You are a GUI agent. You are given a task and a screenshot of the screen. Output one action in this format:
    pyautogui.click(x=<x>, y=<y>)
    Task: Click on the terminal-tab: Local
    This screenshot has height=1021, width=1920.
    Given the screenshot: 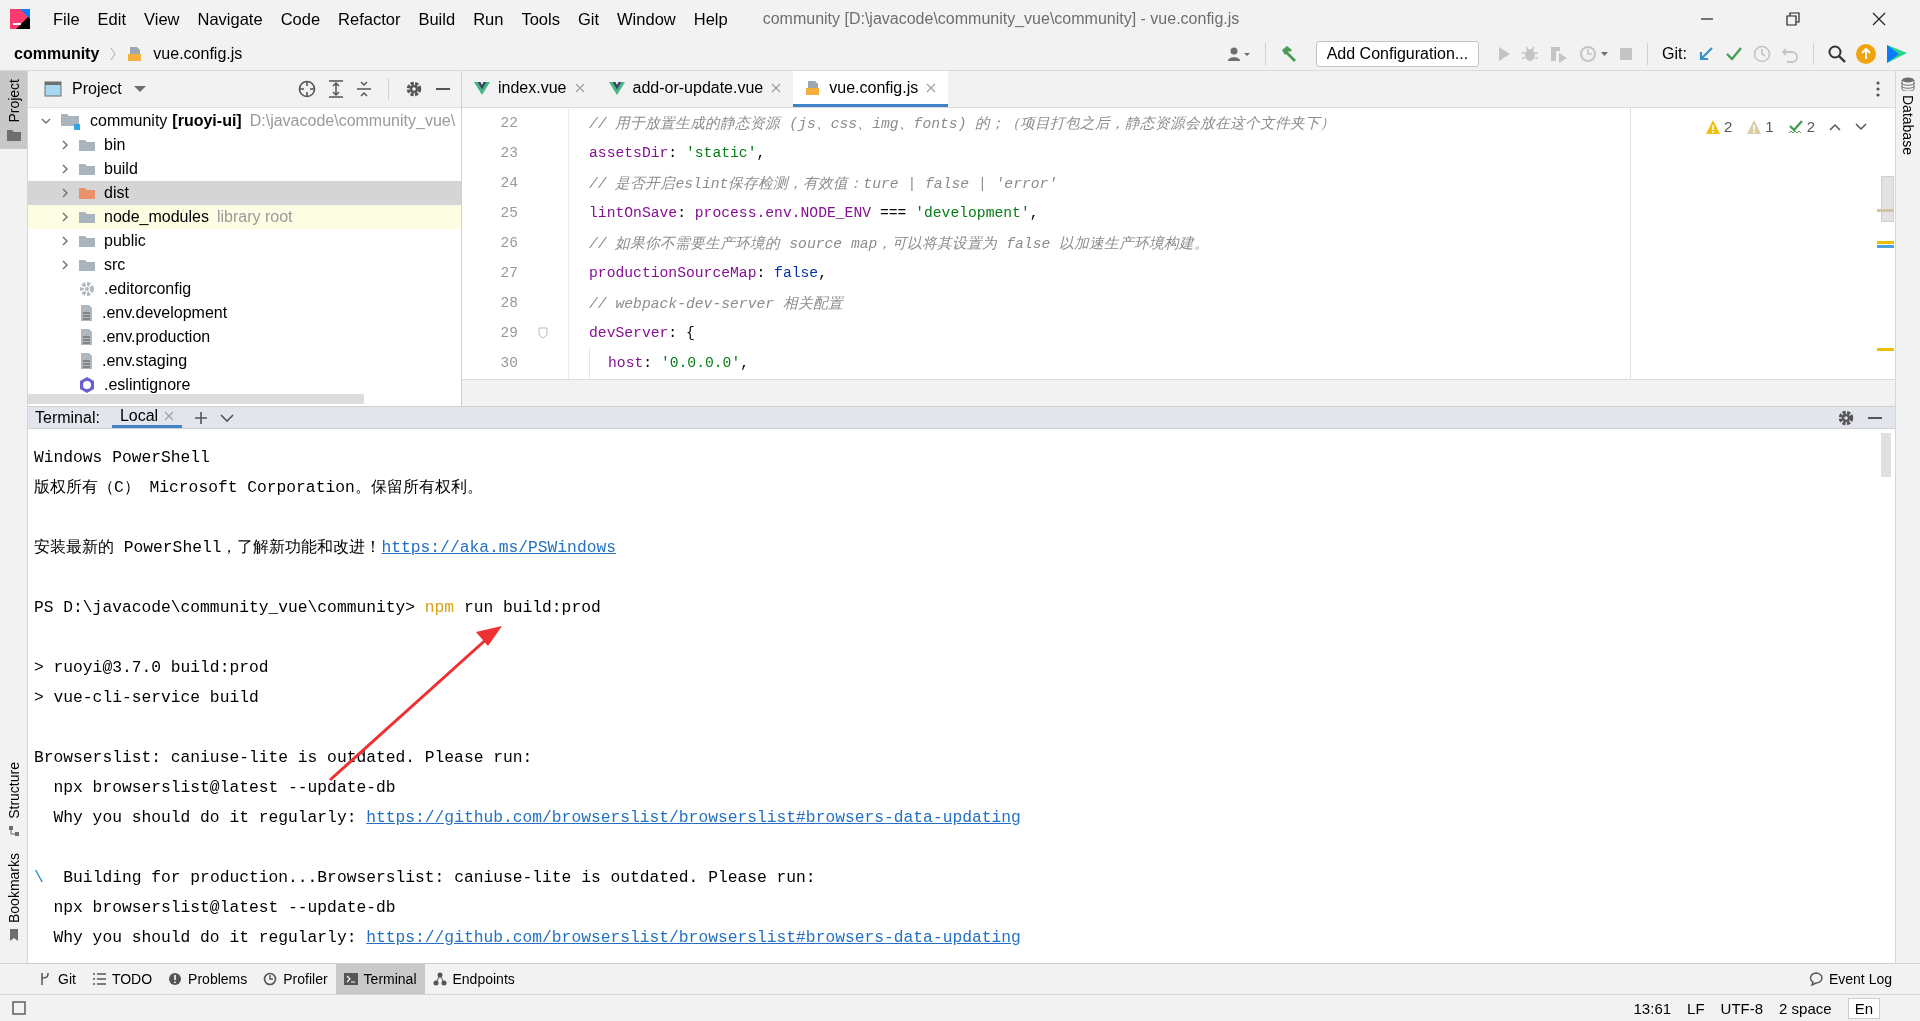 What is the action you would take?
    pyautogui.click(x=147, y=417)
    